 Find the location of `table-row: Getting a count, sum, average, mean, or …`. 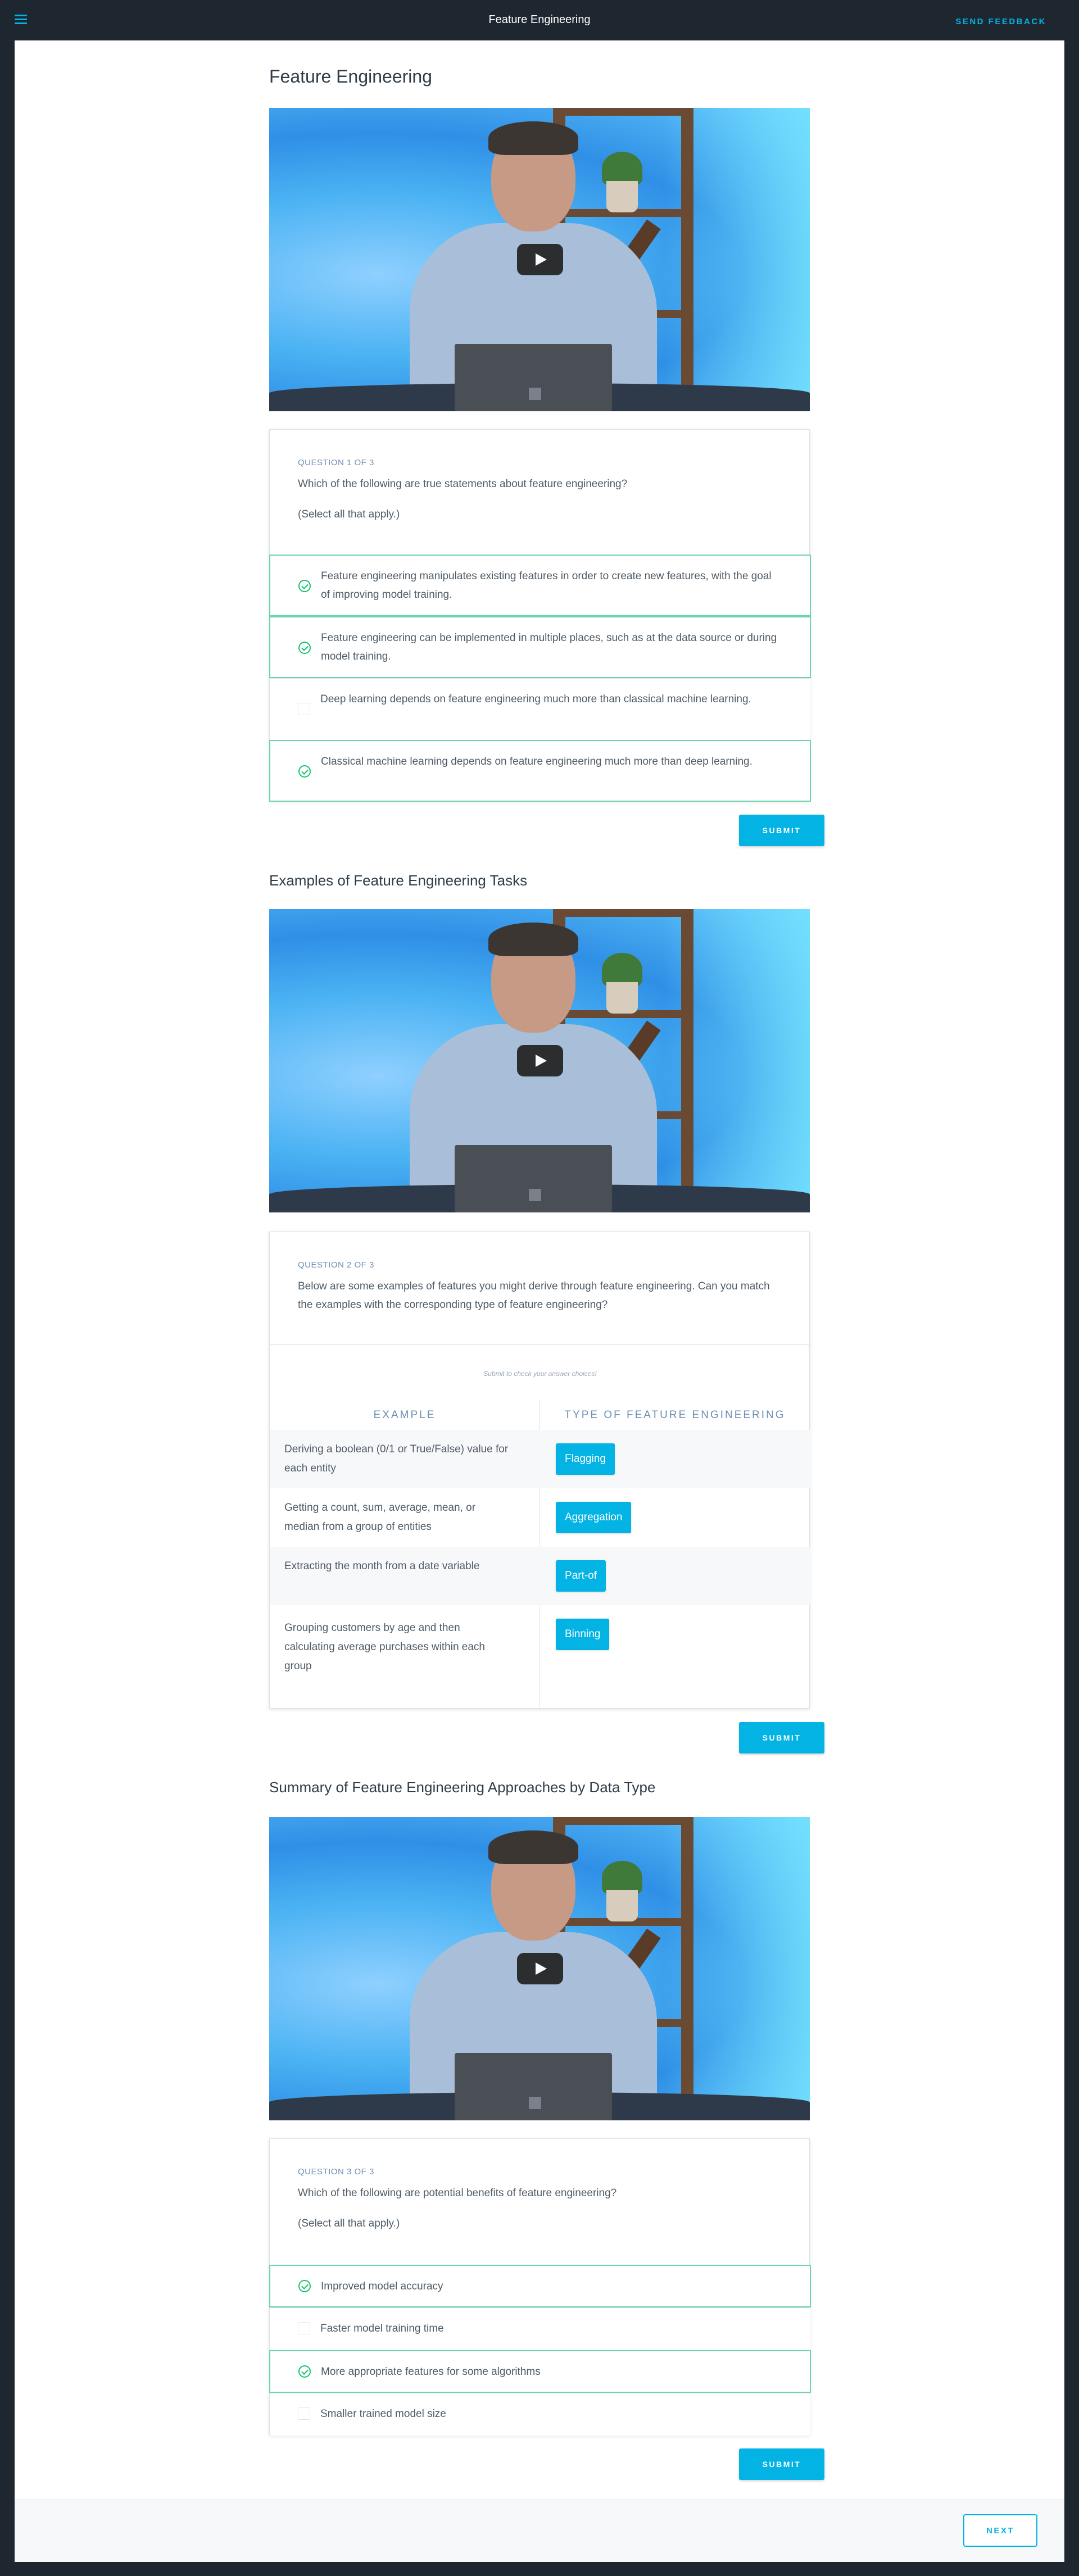

table-row: Getting a count, sum, average, mean, or … is located at coordinates (540, 1517).